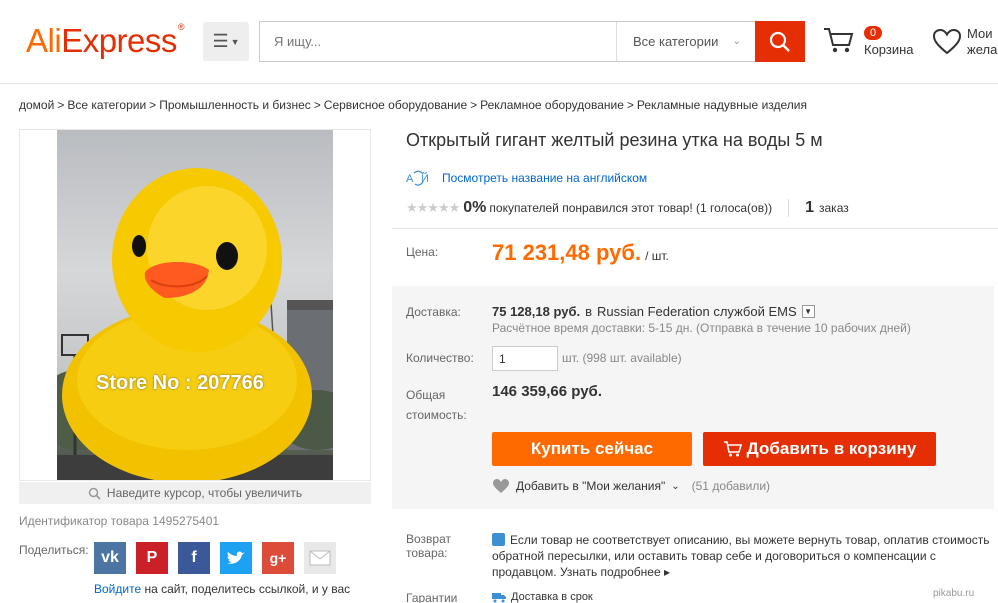 The image size is (998, 603). I want to click on add-to-wishlist: Добавить в "Мои желания" ⌄ (51 добавили), so click(631, 486).